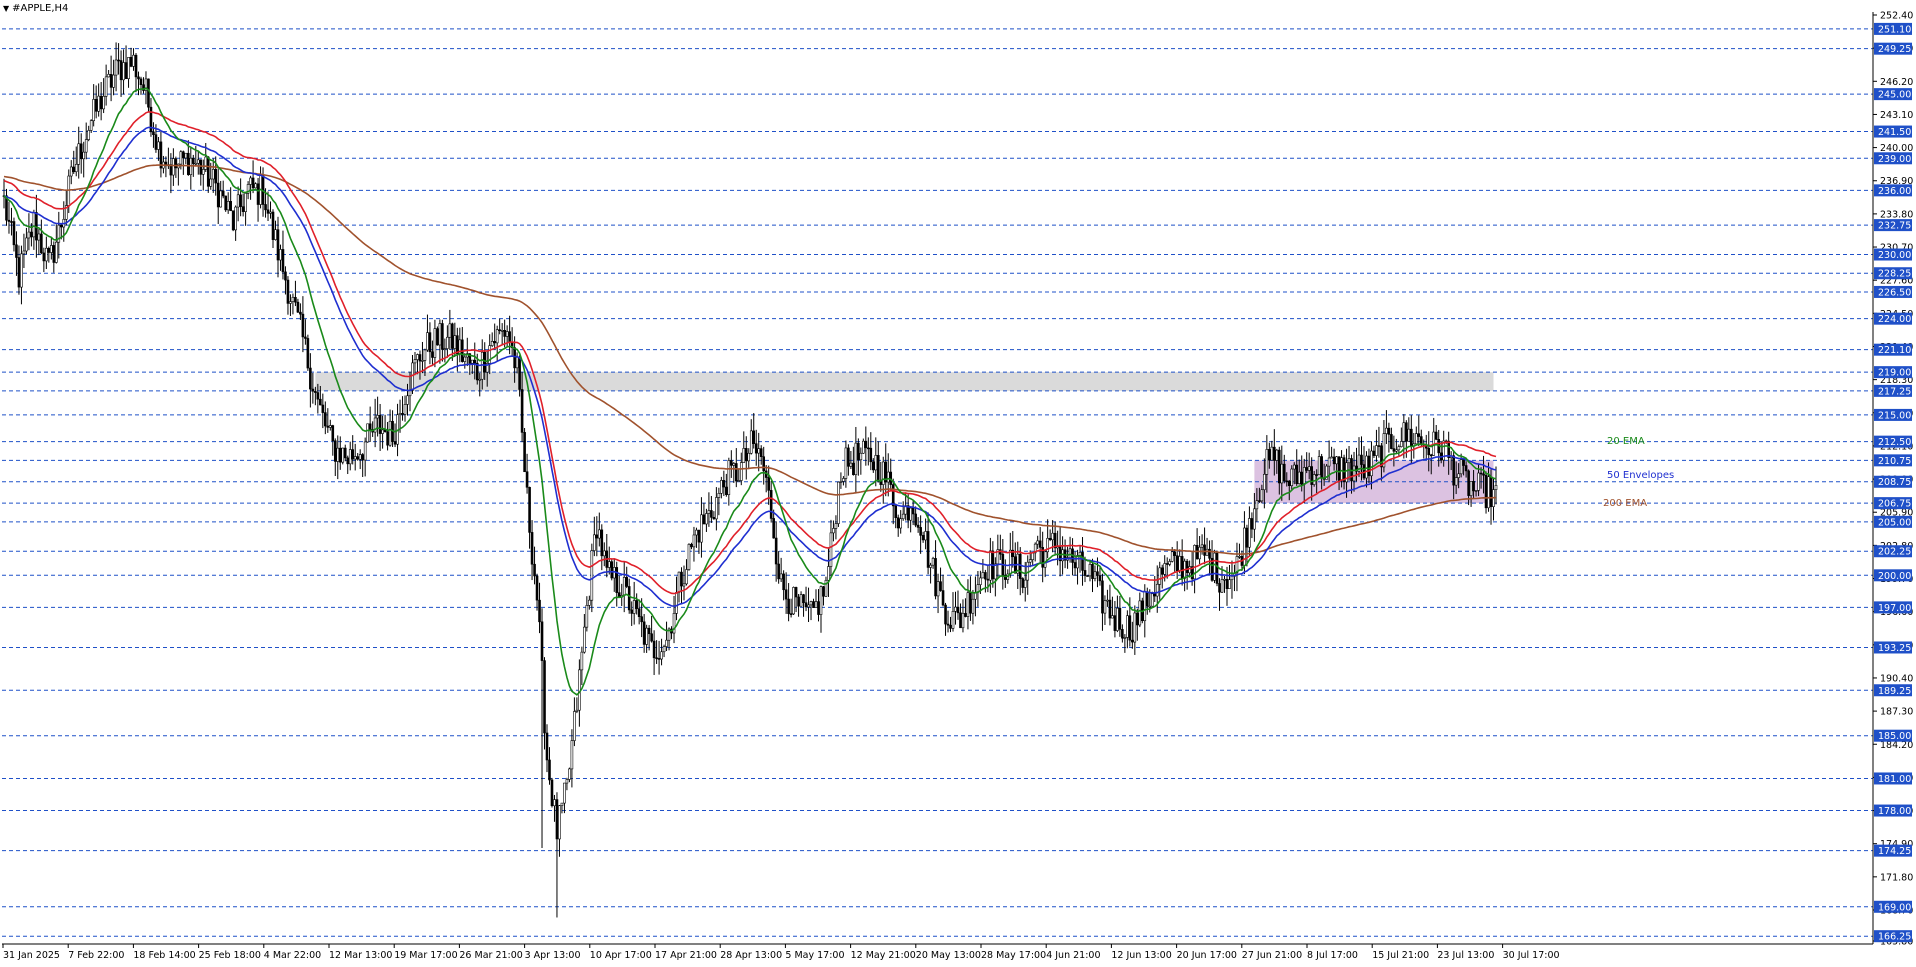 This screenshot has height=967, width=1916. I want to click on time-tick-label: 30 Jul 17:00, so click(1531, 955).